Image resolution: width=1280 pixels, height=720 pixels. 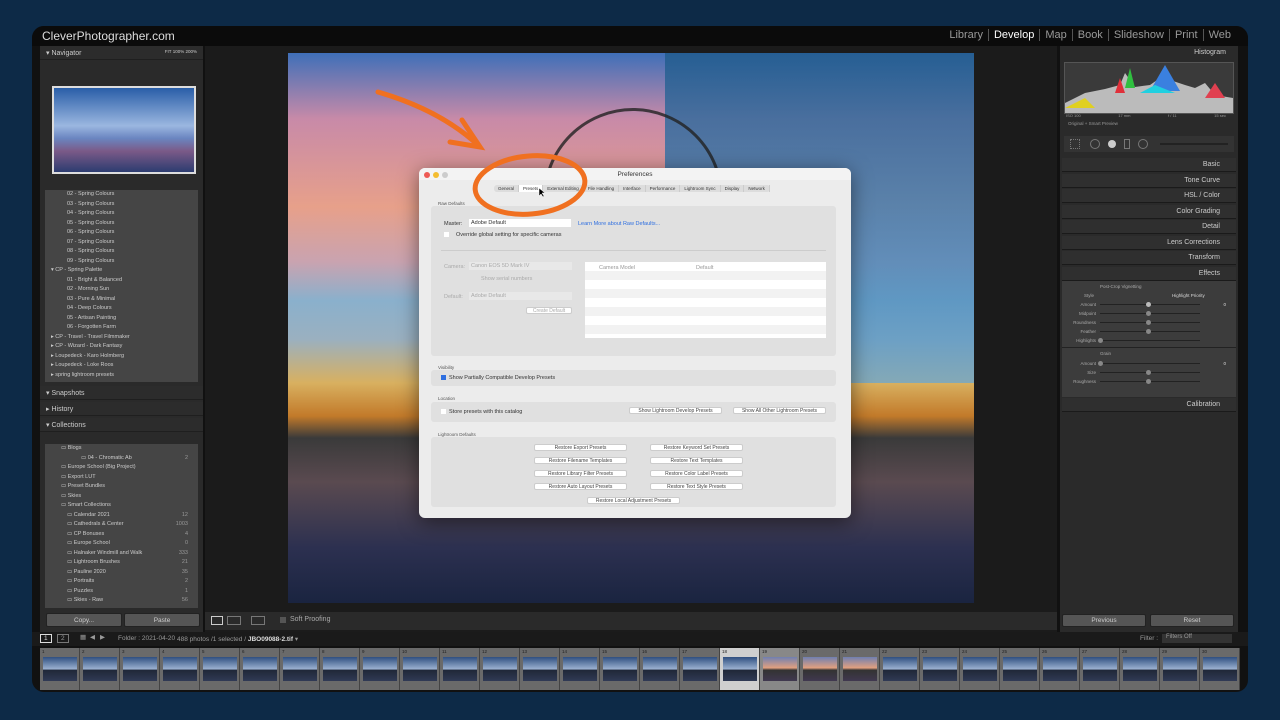 What do you see at coordinates (445, 175) in the screenshot?
I see `zoom-button` at bounding box center [445, 175].